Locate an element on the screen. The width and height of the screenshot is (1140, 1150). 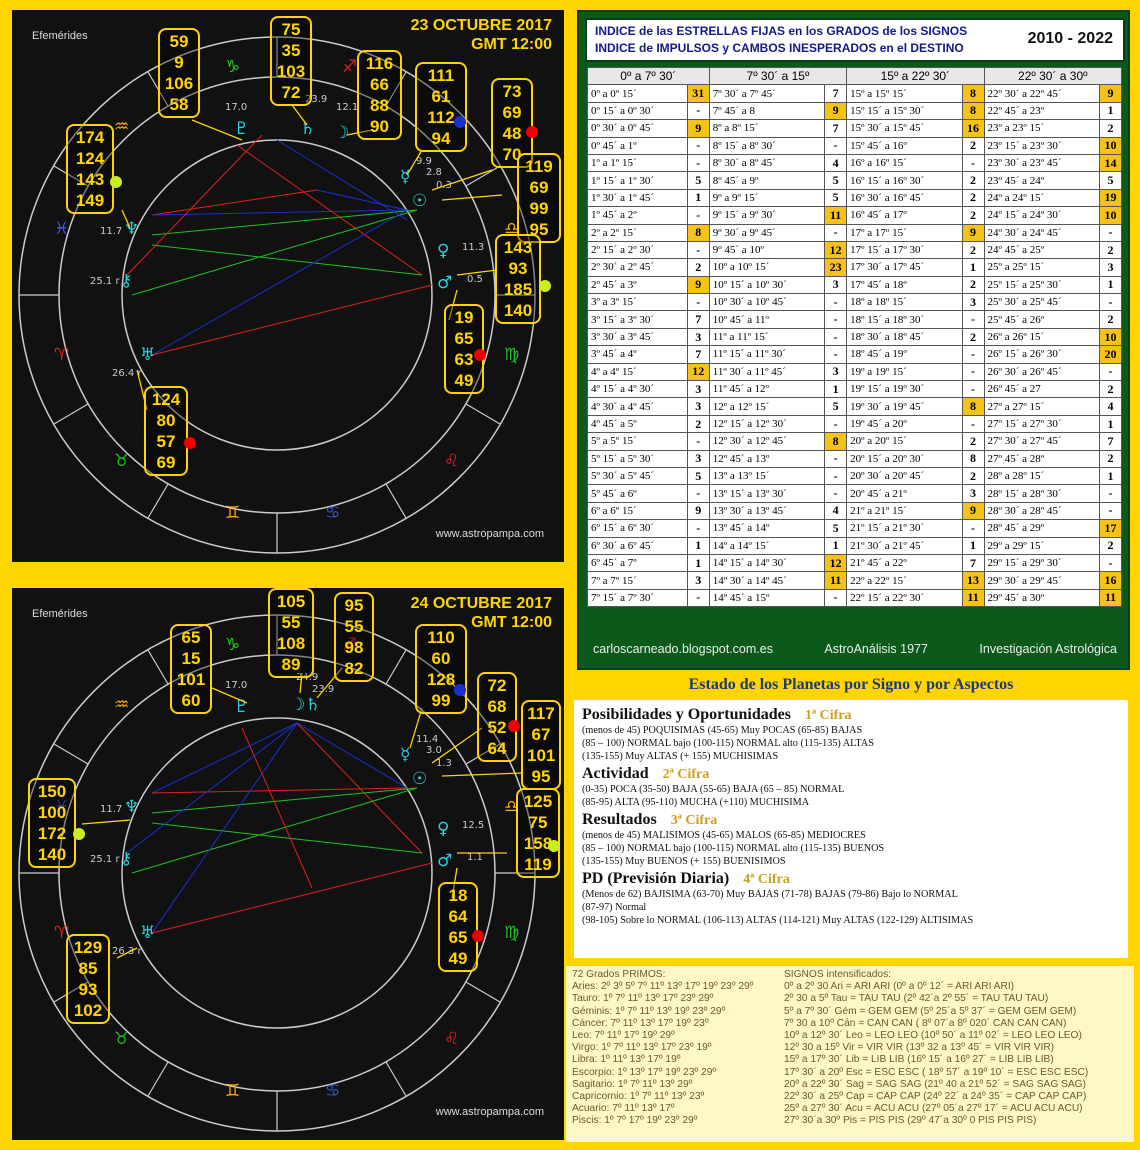
degree-range-cell: 8º 15´ a 8º 30´ is located at coordinates (767, 145).